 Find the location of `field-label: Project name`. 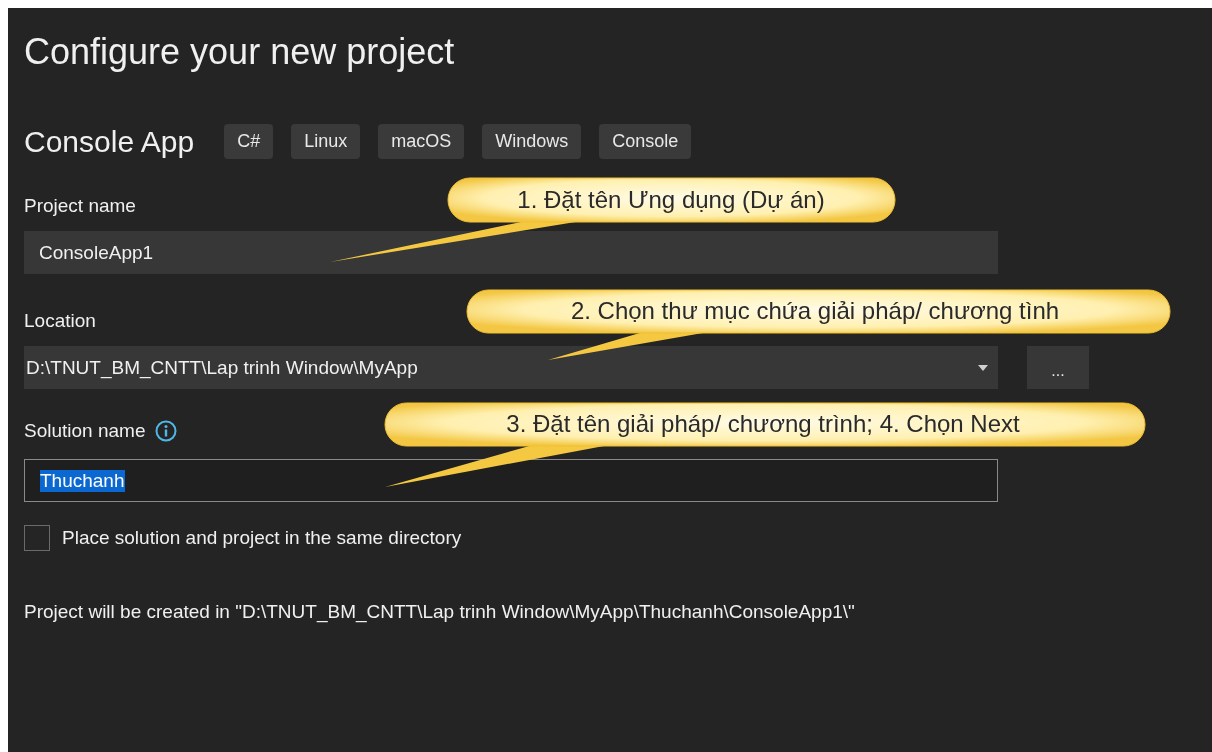

field-label: Project name is located at coordinates (80, 206).